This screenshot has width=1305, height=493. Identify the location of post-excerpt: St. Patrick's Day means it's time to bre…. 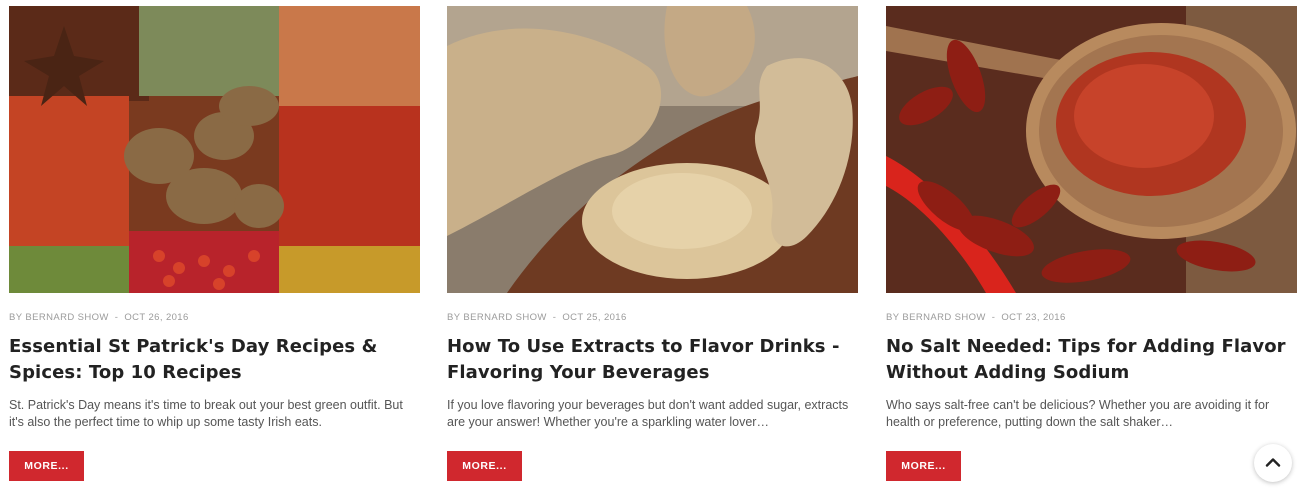
(206, 413).